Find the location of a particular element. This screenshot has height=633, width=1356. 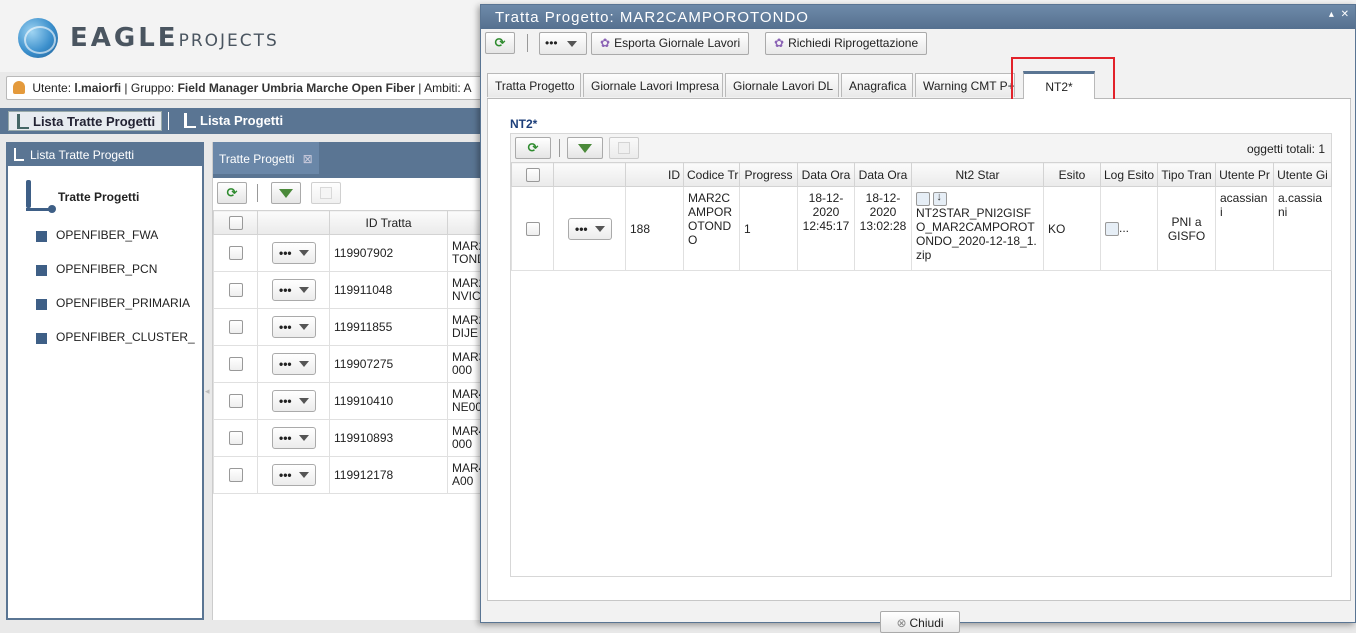

esporta-giornale-lavori-button: ✿ Esporta Giornale Lavori is located at coordinates (670, 43).